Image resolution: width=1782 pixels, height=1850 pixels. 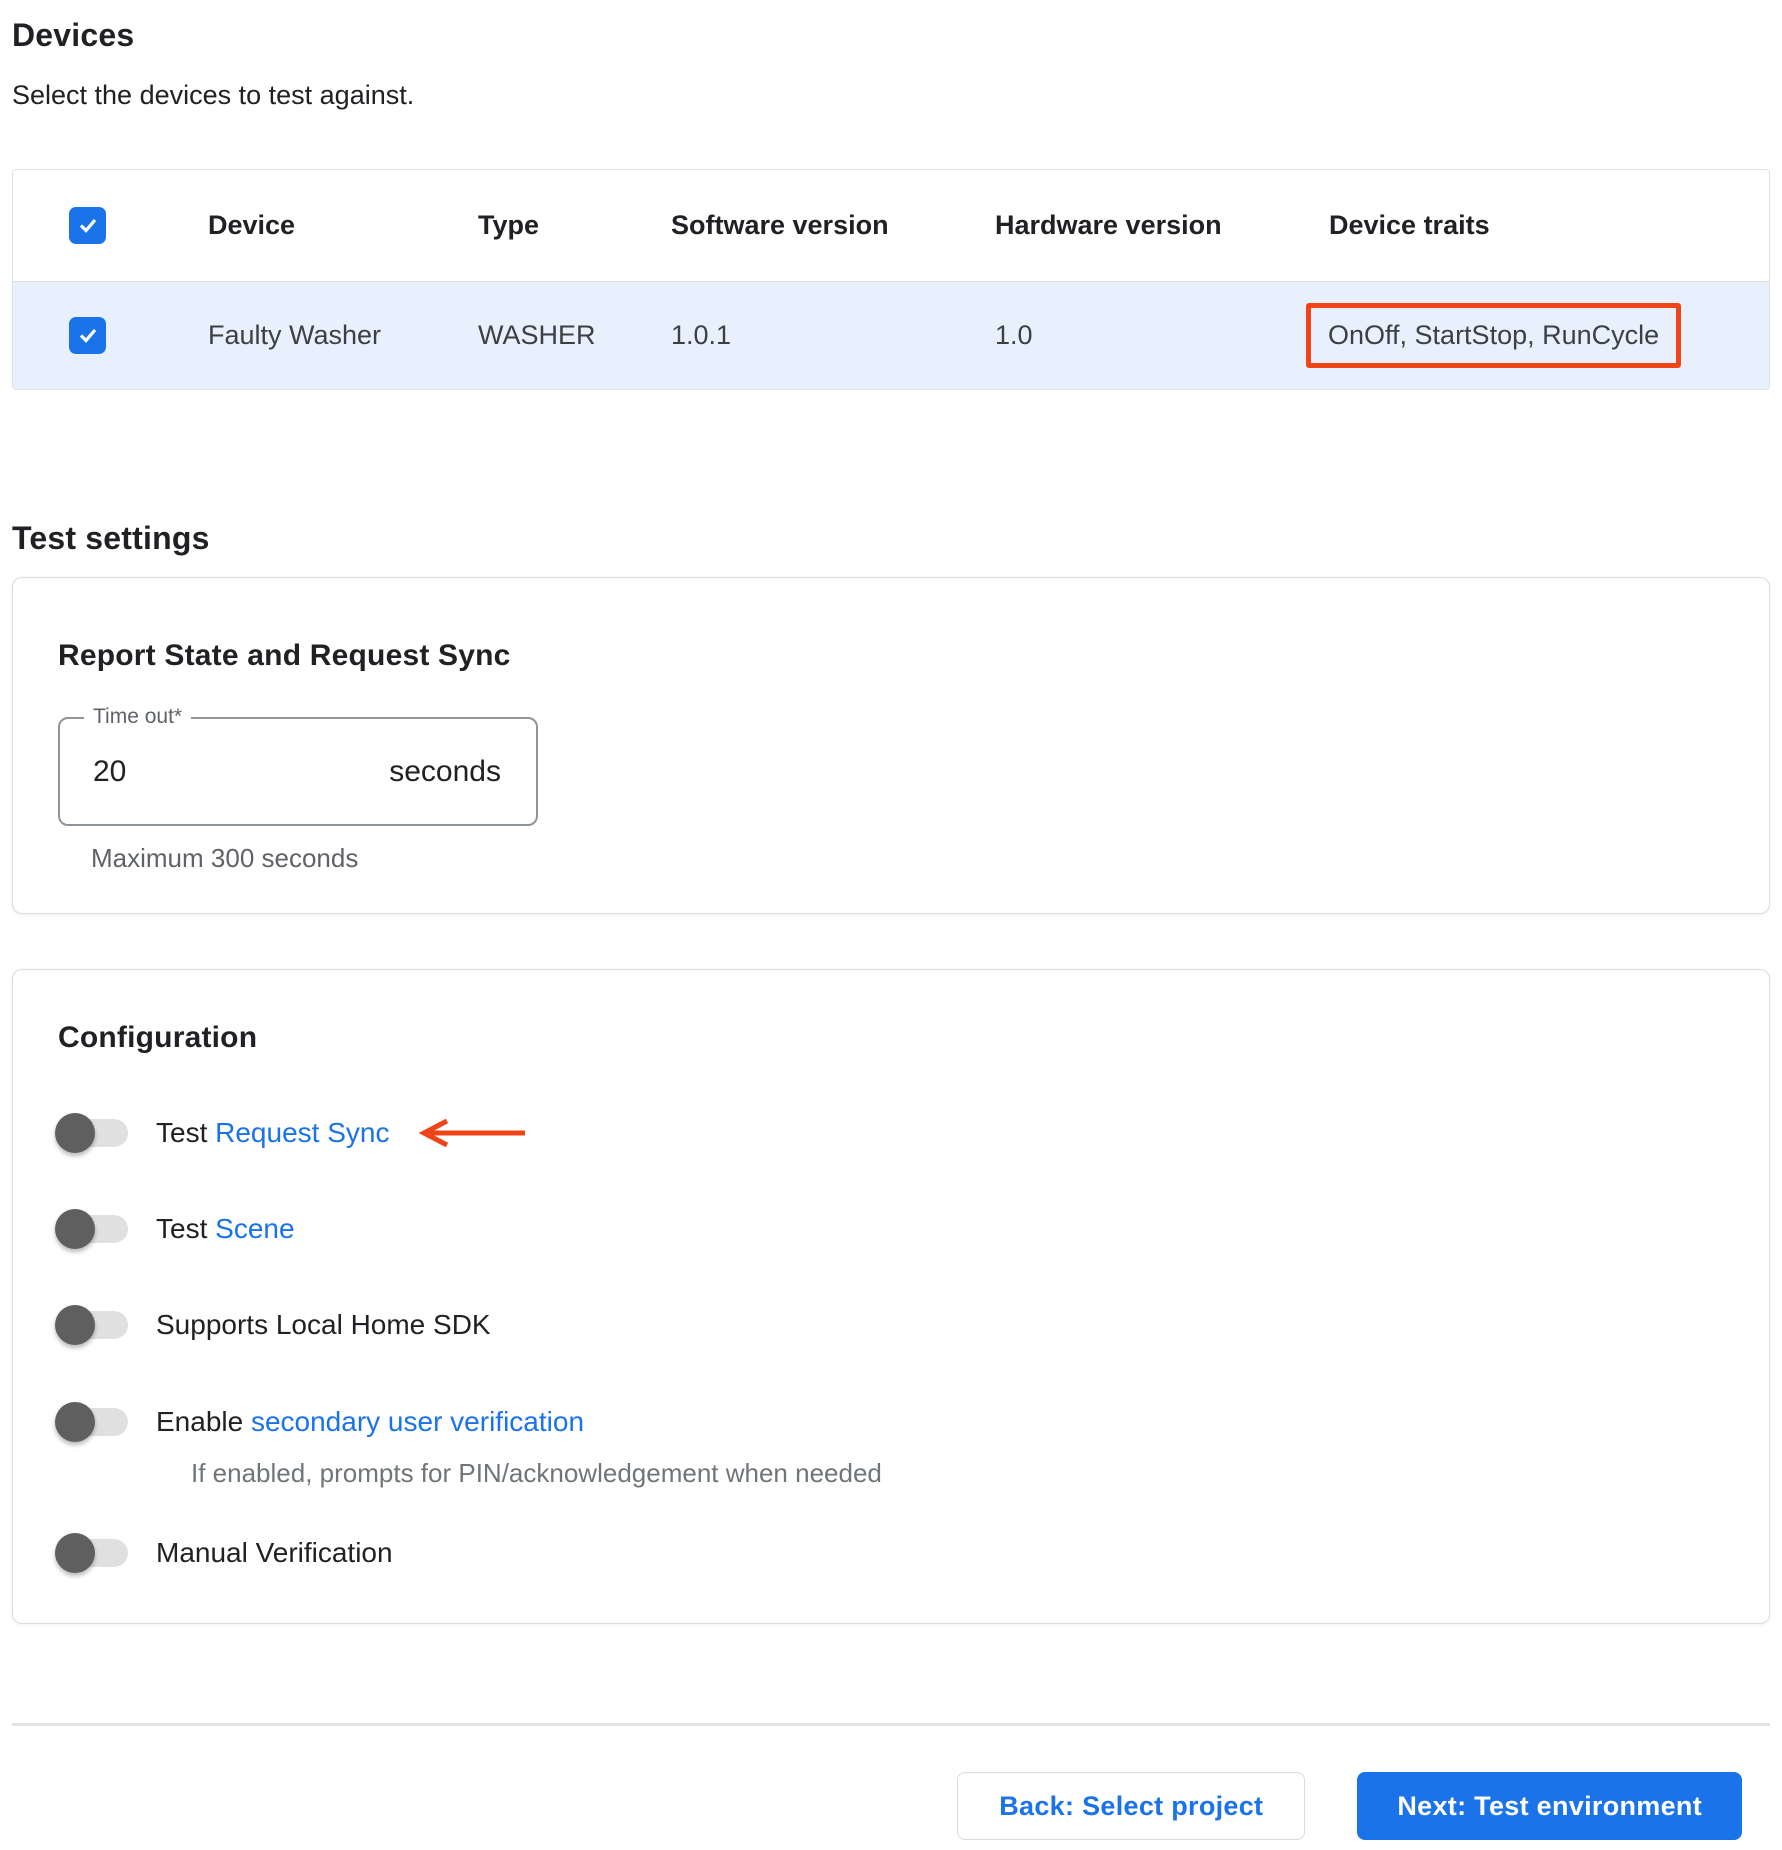 I want to click on manual-verification-toggle, so click(x=91, y=1553).